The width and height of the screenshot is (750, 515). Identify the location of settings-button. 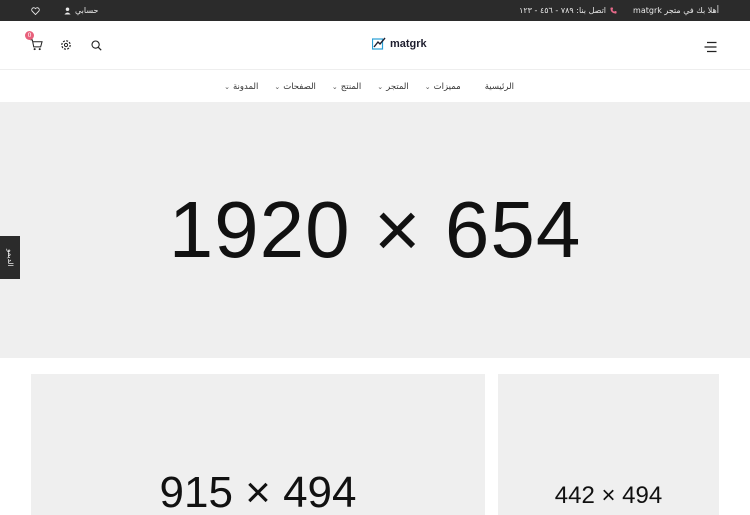
(66, 45).